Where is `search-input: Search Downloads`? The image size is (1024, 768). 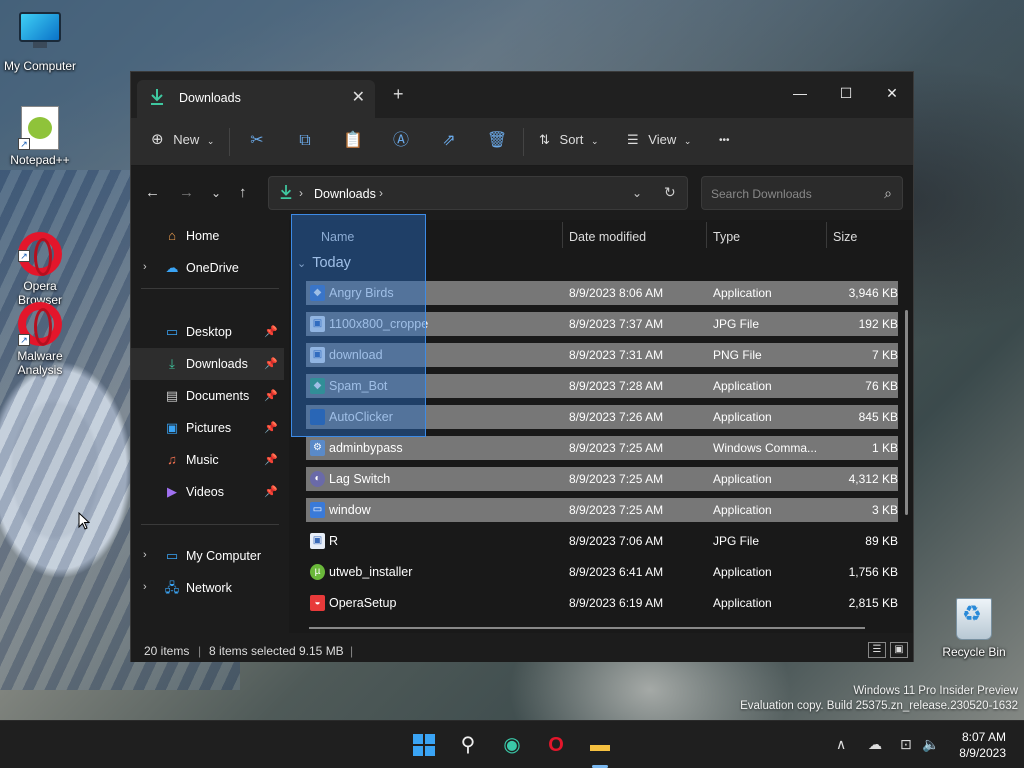 search-input: Search Downloads is located at coordinates (761, 194).